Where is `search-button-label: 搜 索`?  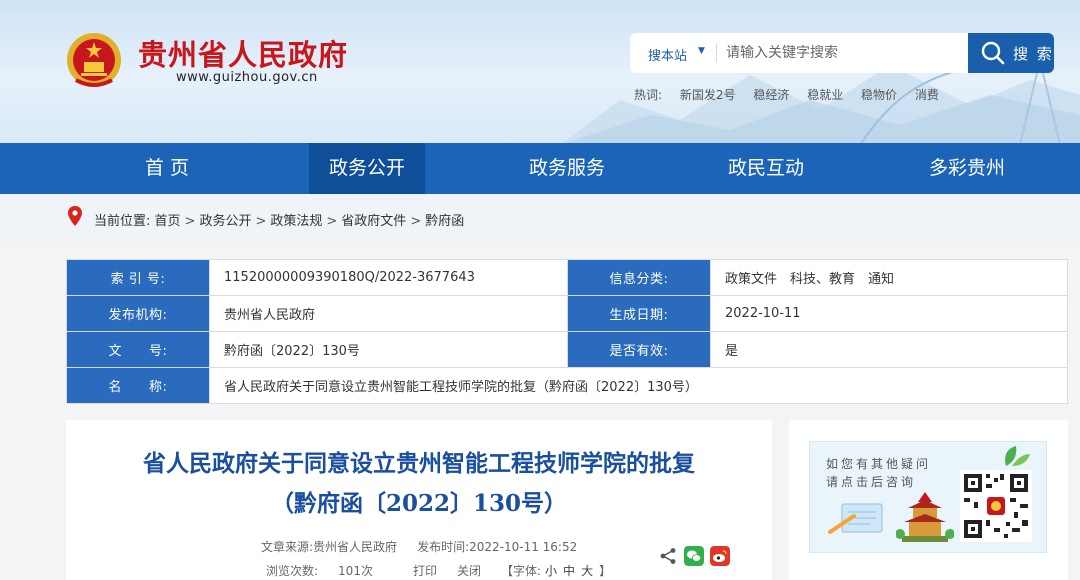 search-button-label: 搜 索 is located at coordinates (1033, 54).